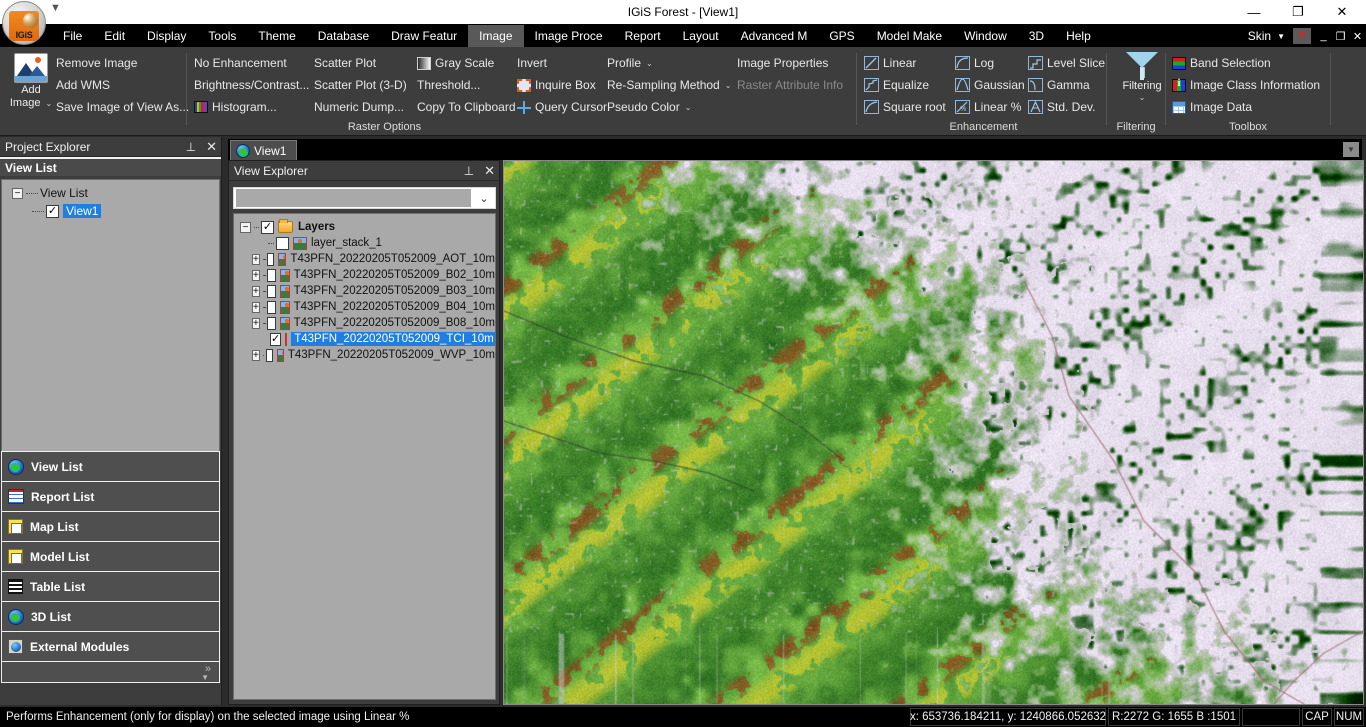 The height and width of the screenshot is (727, 1366). What do you see at coordinates (276, 339) in the screenshot?
I see `layer-checkbox: ✓` at bounding box center [276, 339].